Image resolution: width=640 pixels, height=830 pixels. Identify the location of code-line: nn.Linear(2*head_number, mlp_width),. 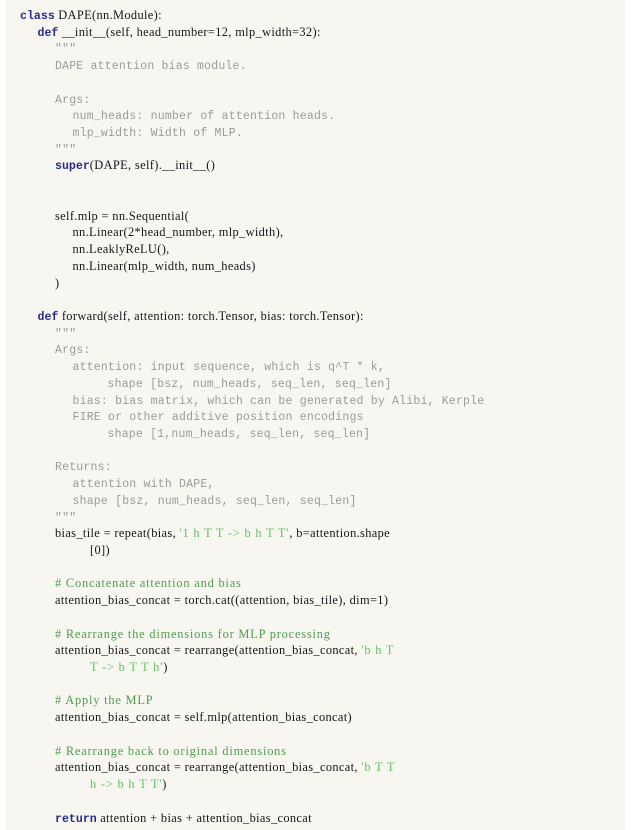
(315, 232).